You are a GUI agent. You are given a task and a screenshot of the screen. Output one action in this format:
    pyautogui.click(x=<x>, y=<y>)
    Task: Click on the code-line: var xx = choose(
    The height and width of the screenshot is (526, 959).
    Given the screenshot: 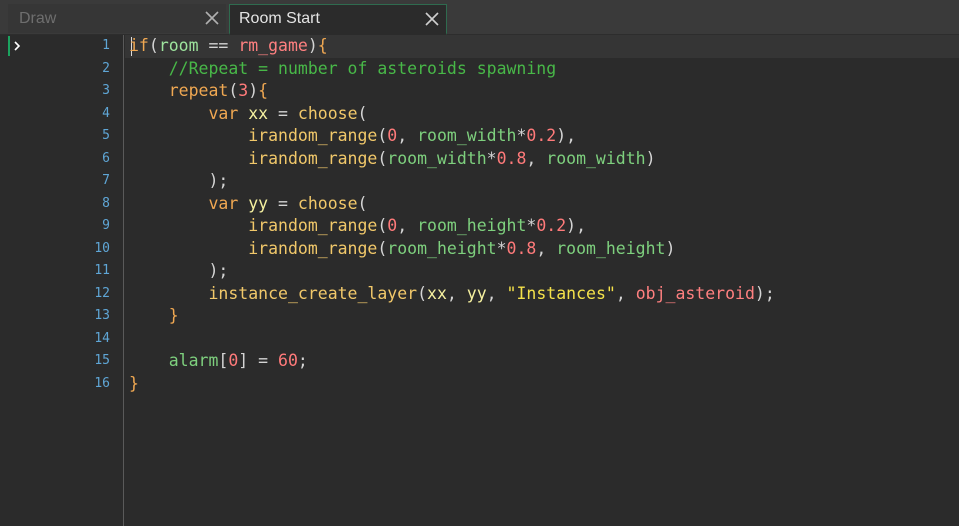 What is the action you would take?
    pyautogui.click(x=248, y=114)
    